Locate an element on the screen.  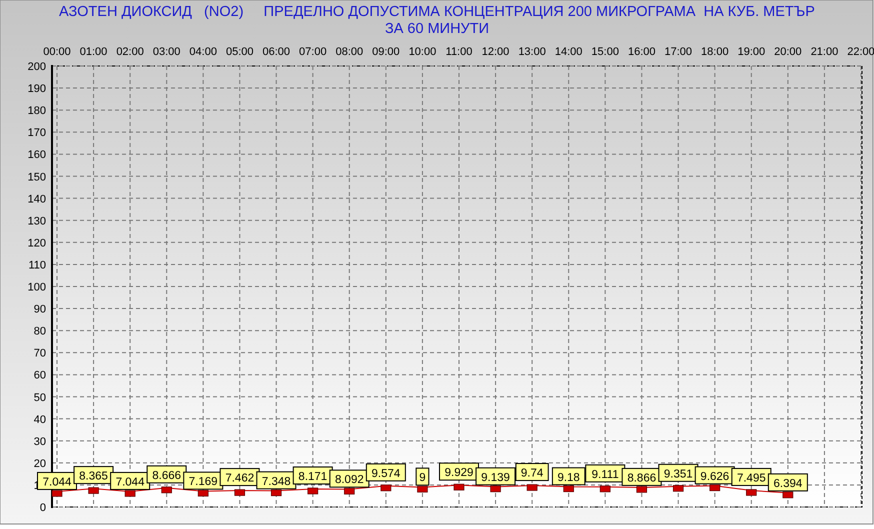
y-tick-label: 50 is located at coordinates (40, 398).